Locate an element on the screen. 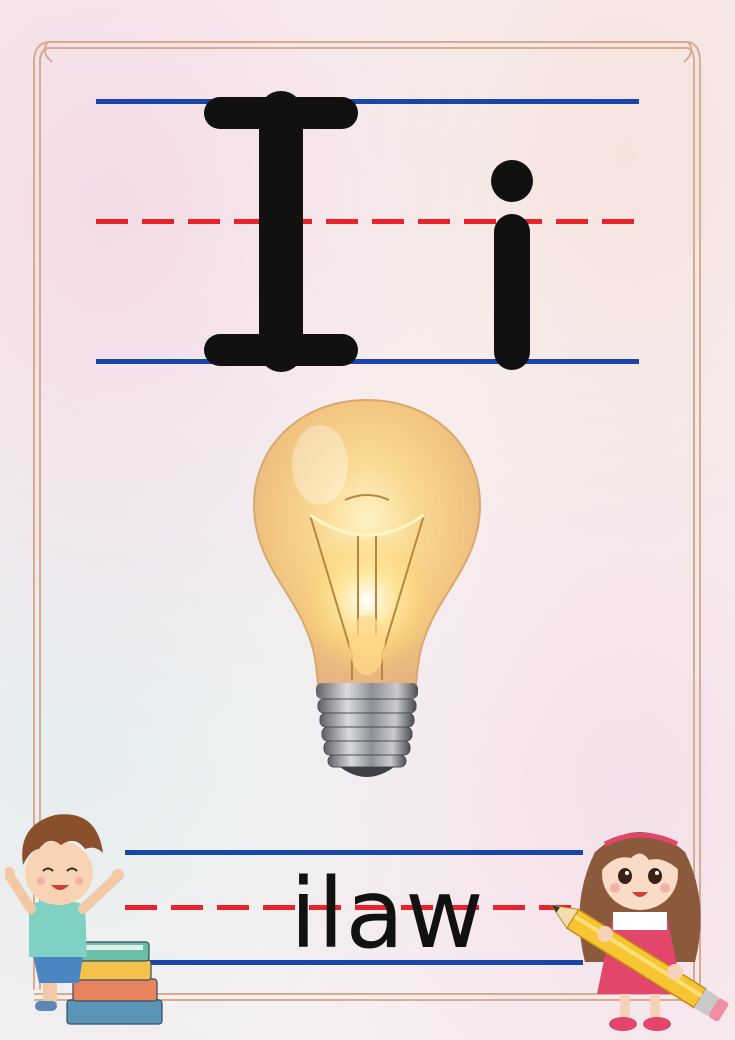 This screenshot has width=735, height=1040. uppercase-letter: I is located at coordinates (285, 230).